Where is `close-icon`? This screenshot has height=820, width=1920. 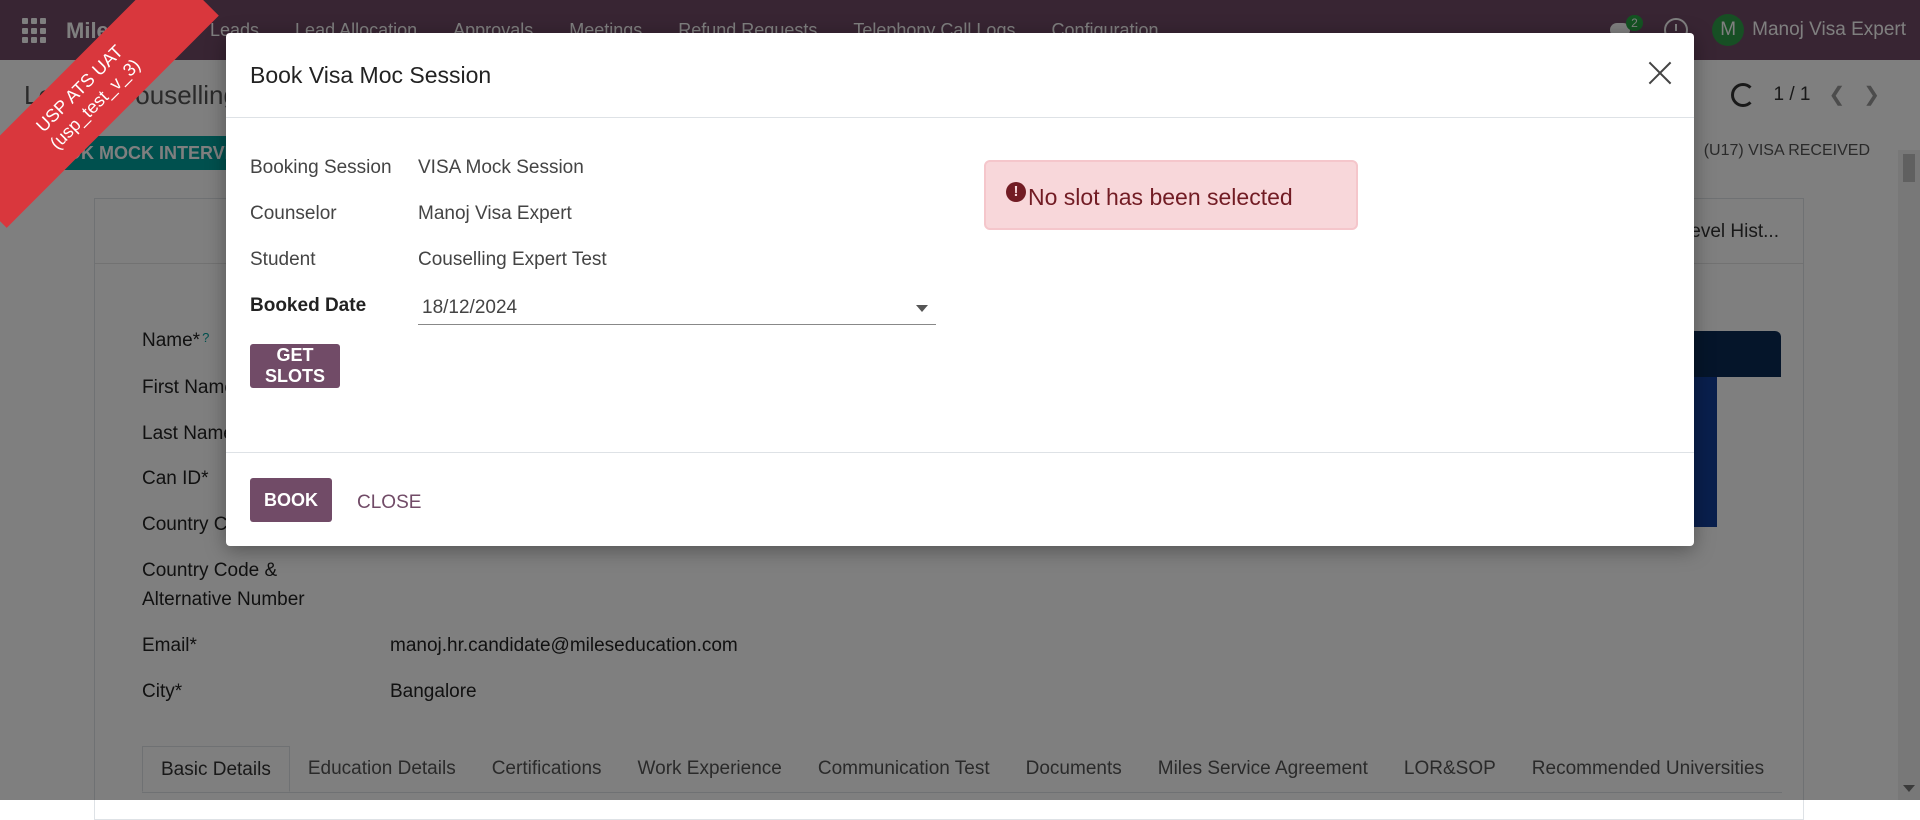 close-icon is located at coordinates (1660, 73).